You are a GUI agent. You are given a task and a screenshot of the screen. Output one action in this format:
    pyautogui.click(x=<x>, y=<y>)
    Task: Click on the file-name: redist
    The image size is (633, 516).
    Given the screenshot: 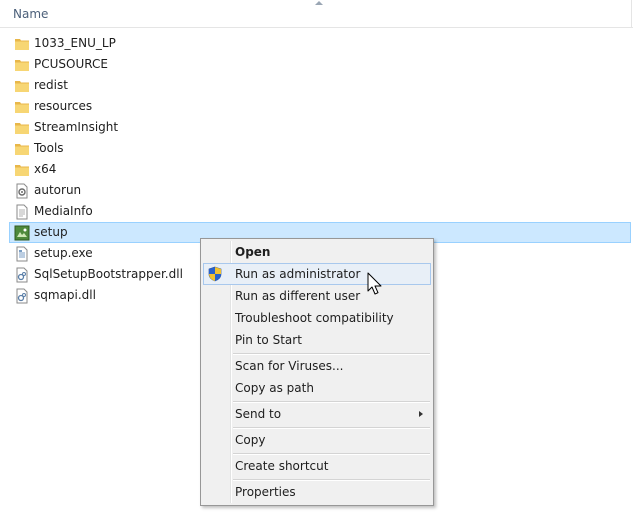 What is the action you would take?
    pyautogui.click(x=51, y=85)
    